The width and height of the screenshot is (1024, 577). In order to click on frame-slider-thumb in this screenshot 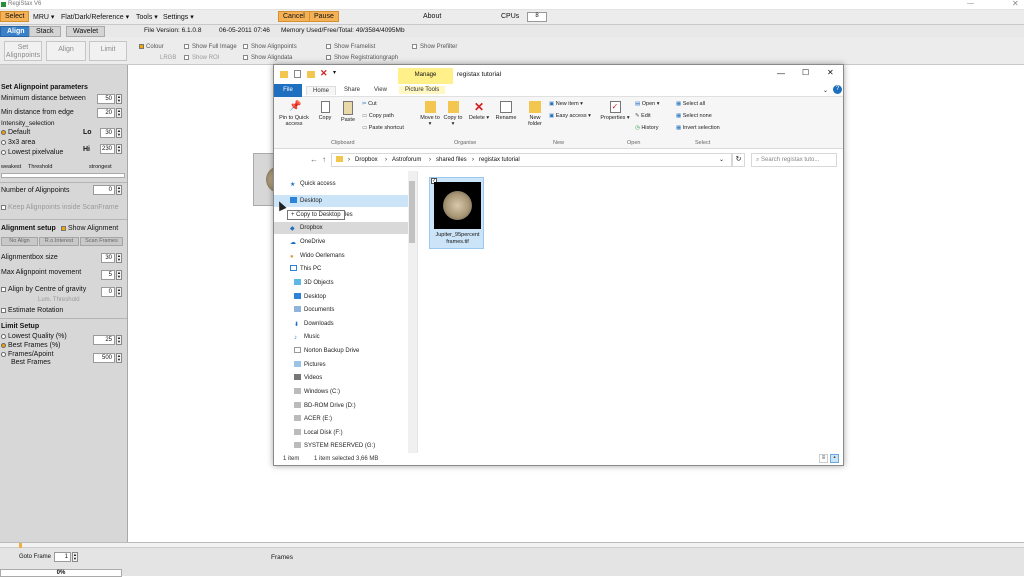, I will do `click(20, 545)`.